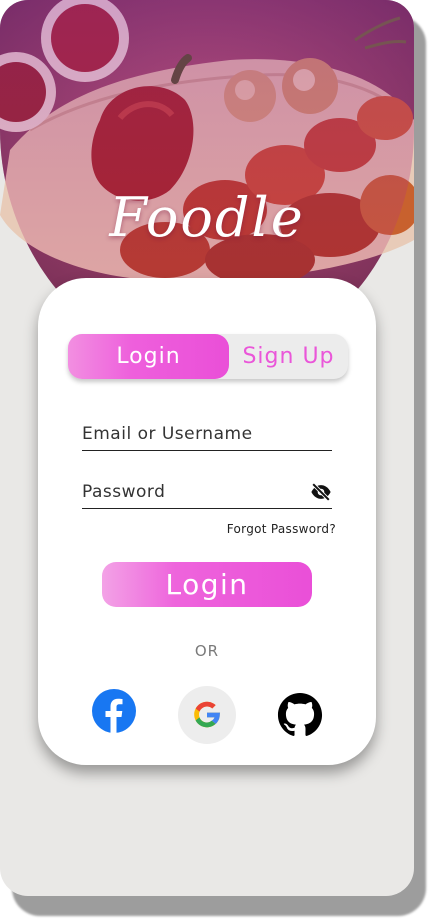 The image size is (434, 920). I want to click on password-field, so click(207, 493).